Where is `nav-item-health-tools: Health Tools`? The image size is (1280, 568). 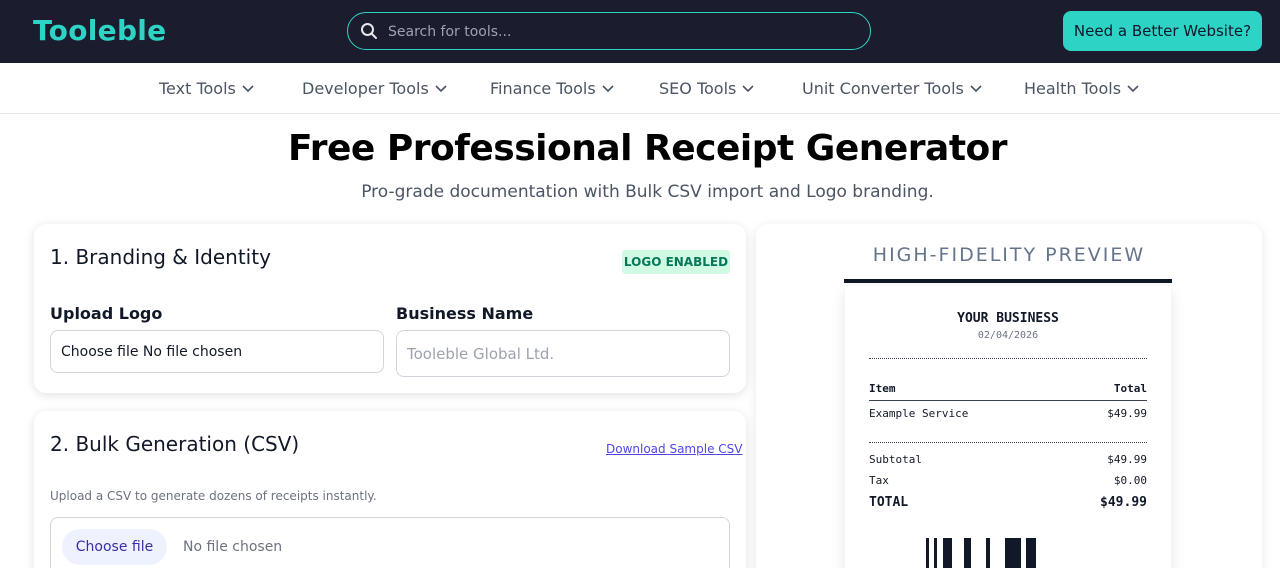 nav-item-health-tools: Health Tools is located at coordinates (1081, 88).